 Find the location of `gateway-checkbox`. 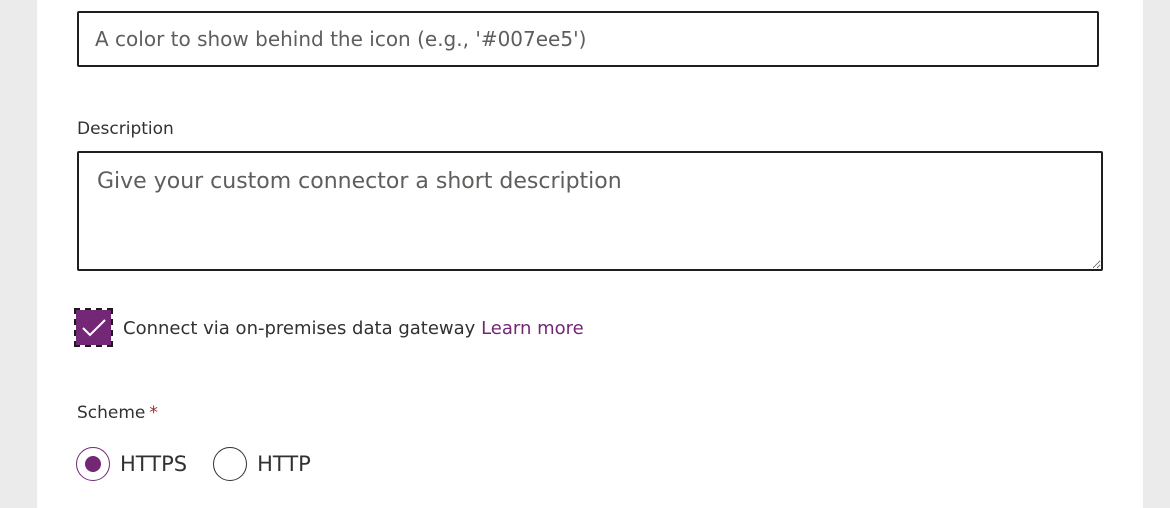

gateway-checkbox is located at coordinates (93, 327).